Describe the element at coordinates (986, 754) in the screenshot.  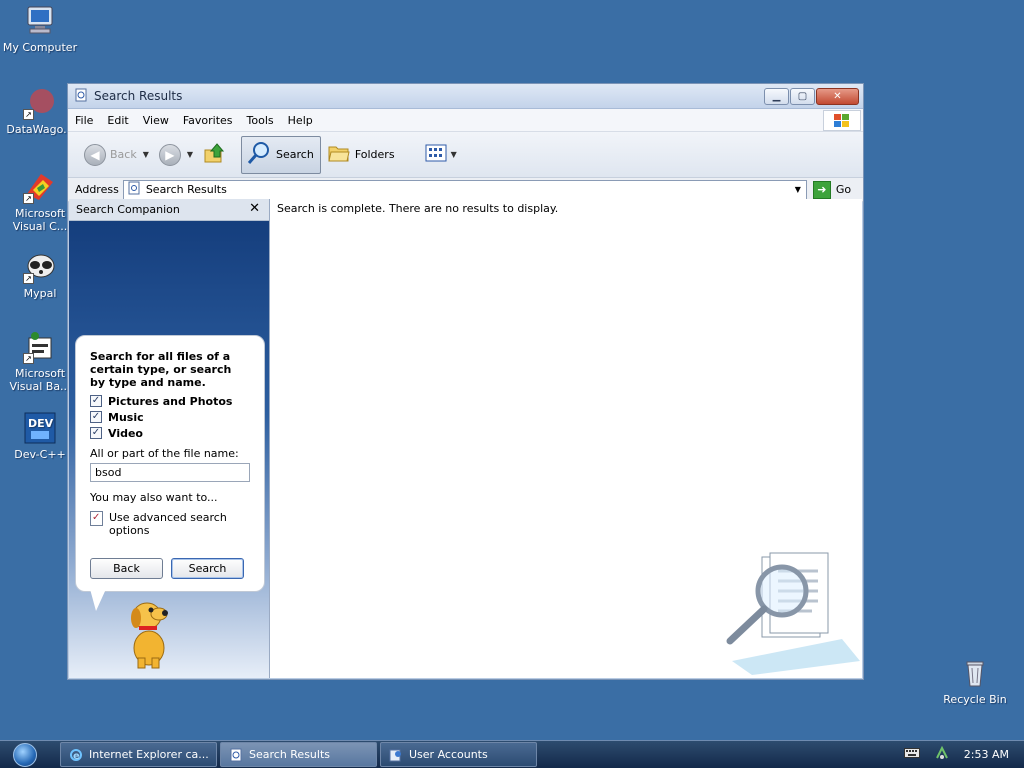
I see `clock: 2:53 AM` at that location.